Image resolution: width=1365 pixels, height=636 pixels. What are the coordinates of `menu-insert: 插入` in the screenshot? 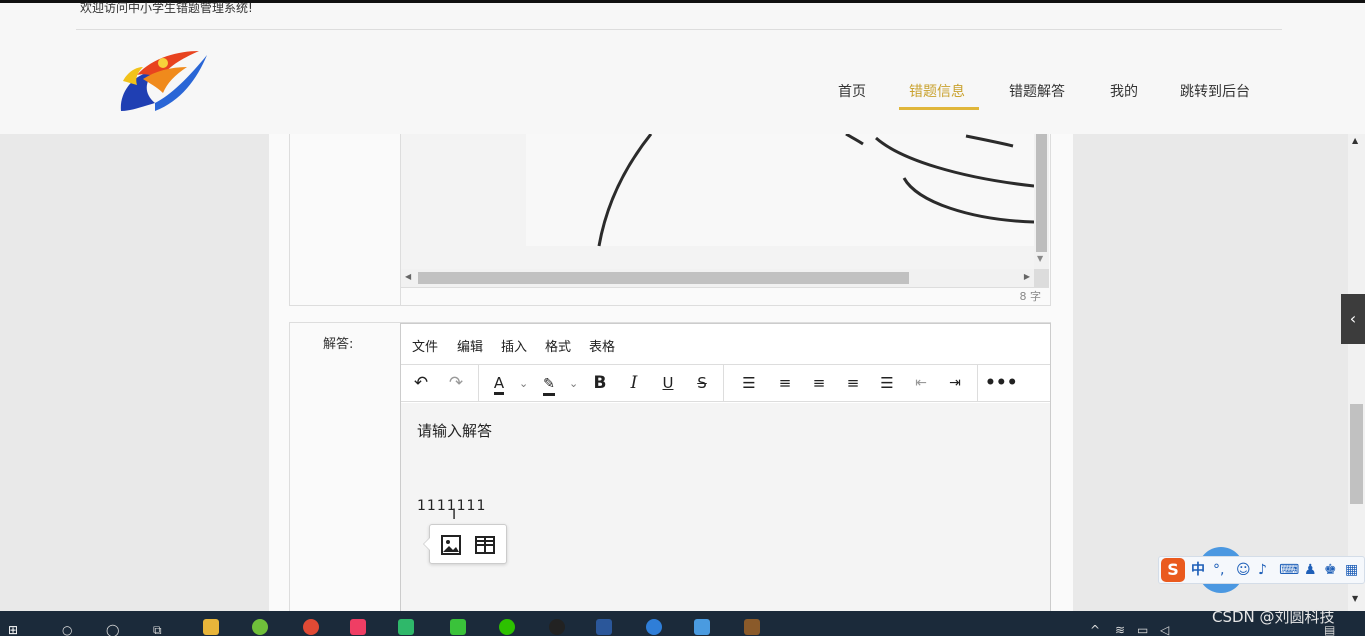 It's located at (514, 345).